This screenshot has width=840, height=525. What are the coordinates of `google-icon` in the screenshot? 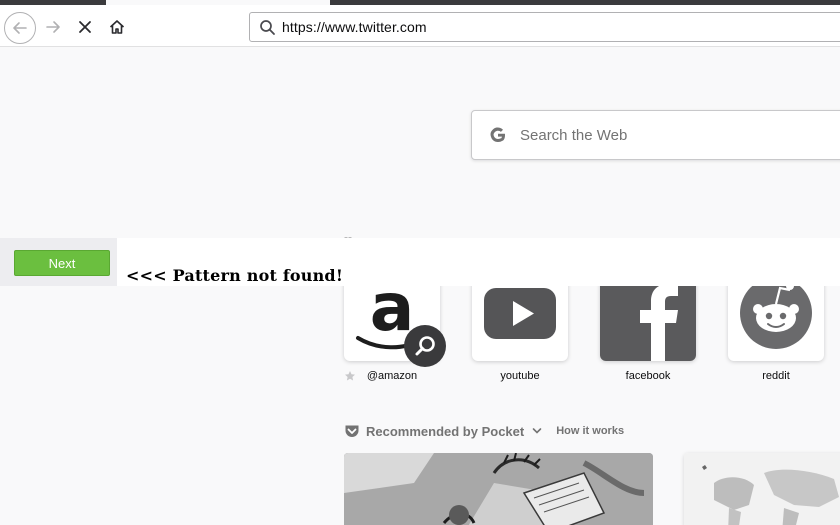 It's located at (498, 135).